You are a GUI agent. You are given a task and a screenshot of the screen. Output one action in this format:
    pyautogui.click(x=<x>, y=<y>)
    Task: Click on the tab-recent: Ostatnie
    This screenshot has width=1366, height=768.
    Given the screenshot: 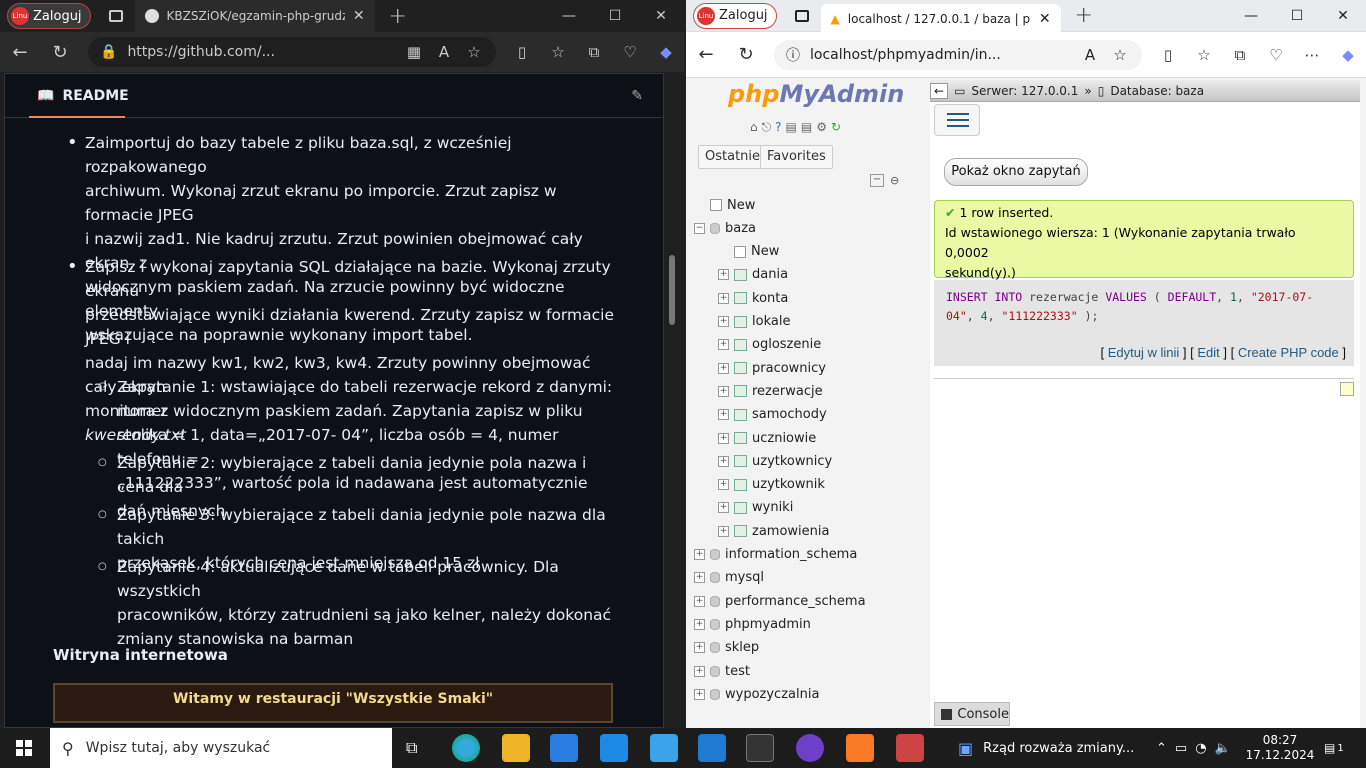 What is the action you would take?
    pyautogui.click(x=733, y=157)
    